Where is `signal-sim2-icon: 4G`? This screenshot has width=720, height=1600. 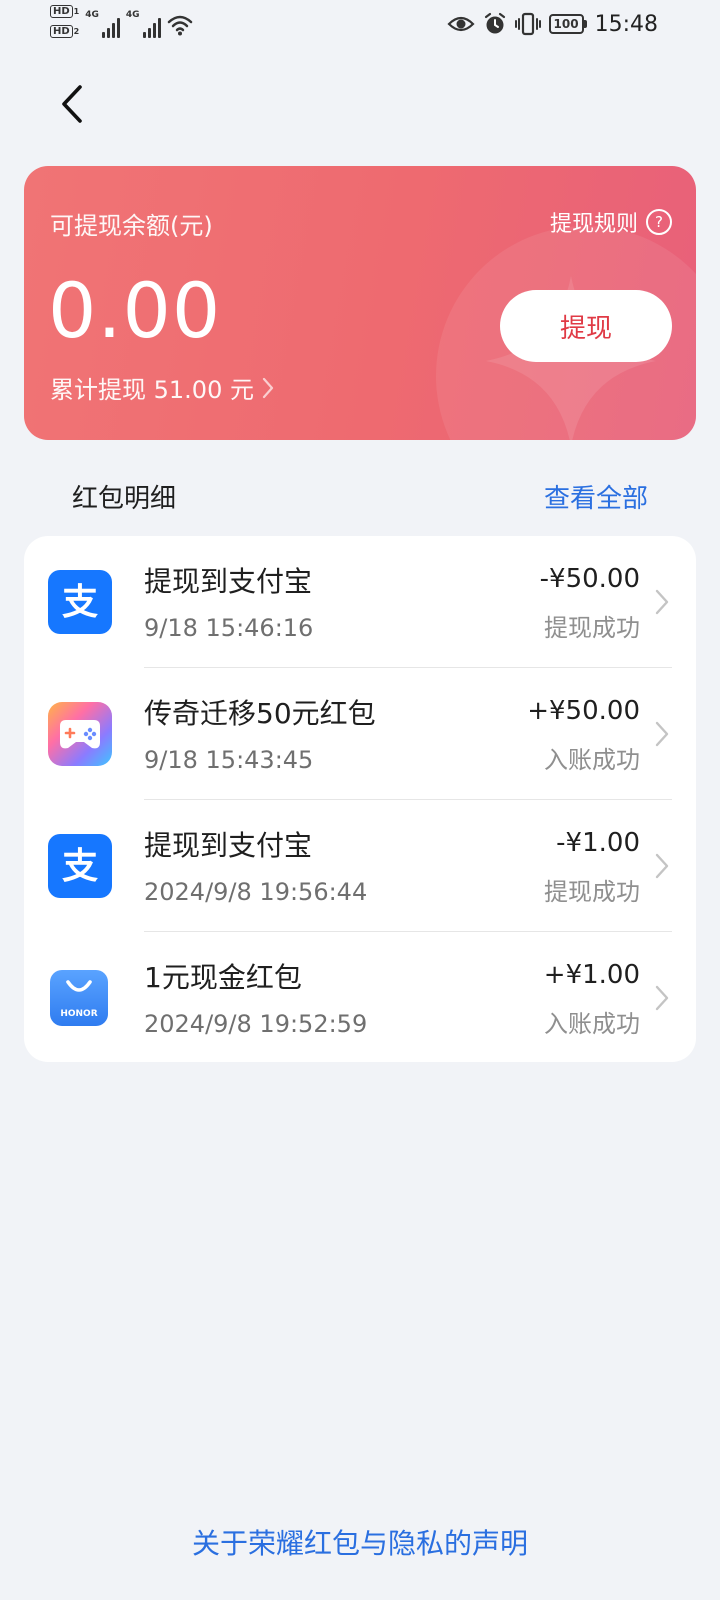 signal-sim2-icon: 4G is located at coordinates (143, 21).